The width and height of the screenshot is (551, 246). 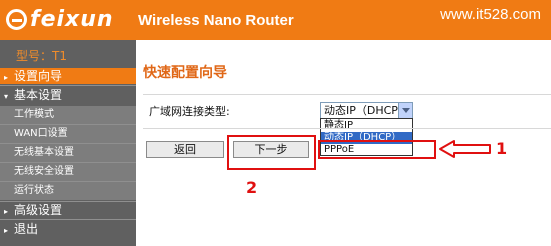 I want to click on annotation-box-next, so click(x=271, y=152).